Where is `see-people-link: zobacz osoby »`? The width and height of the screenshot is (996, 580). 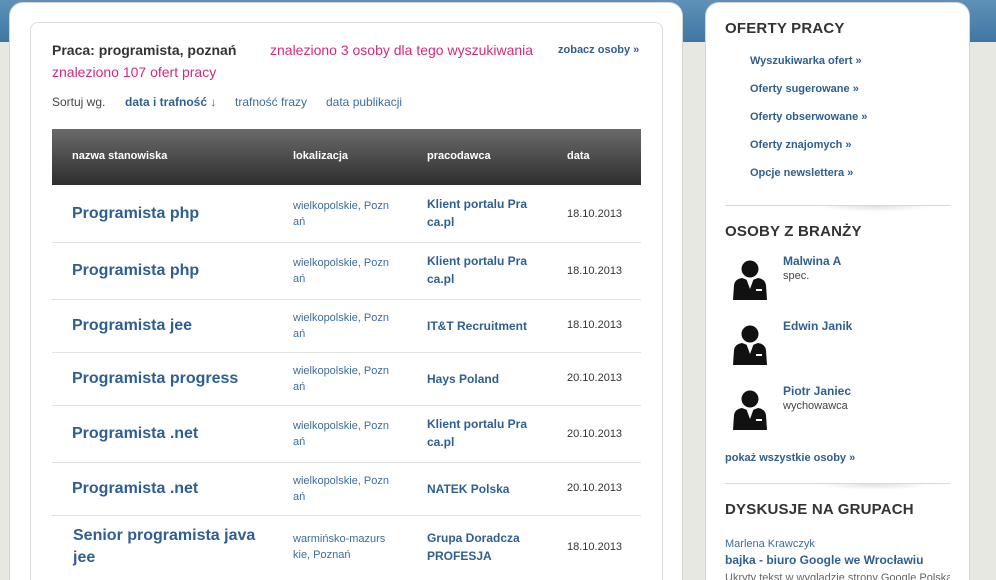 see-people-link: zobacz osoby » is located at coordinates (598, 50).